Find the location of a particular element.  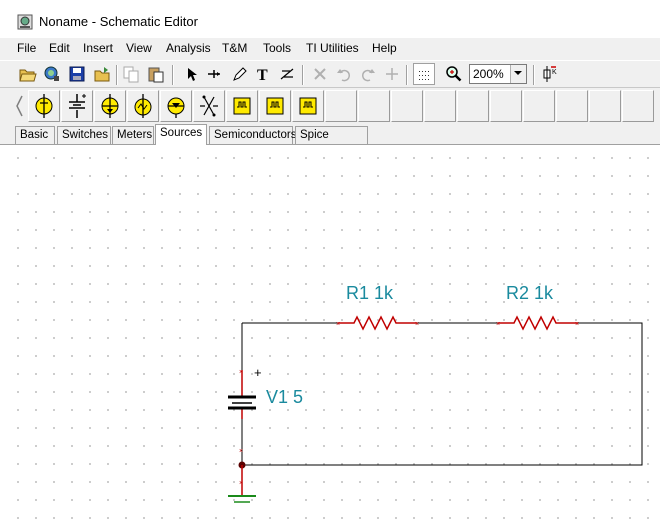

component-palette is located at coordinates (330, 106).